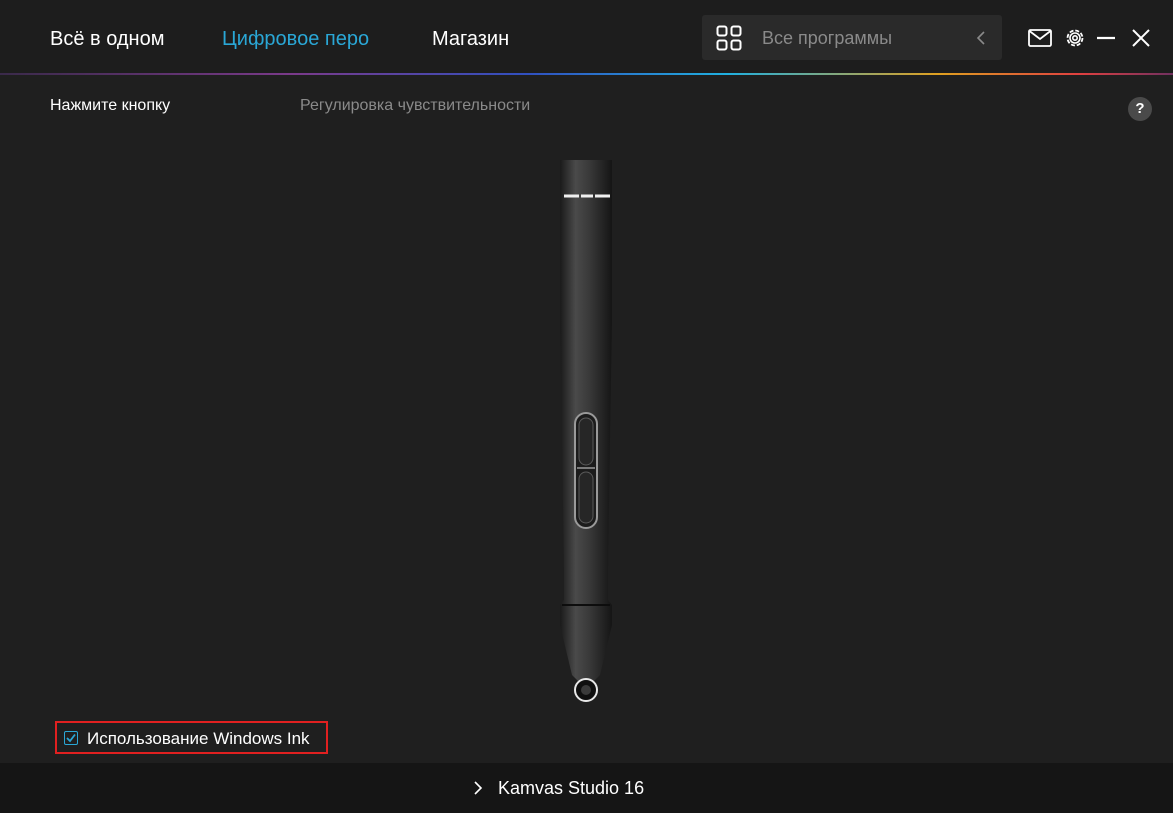  What do you see at coordinates (198, 738) in the screenshot?
I see `windows-ink-label: Использование Windows Ink` at bounding box center [198, 738].